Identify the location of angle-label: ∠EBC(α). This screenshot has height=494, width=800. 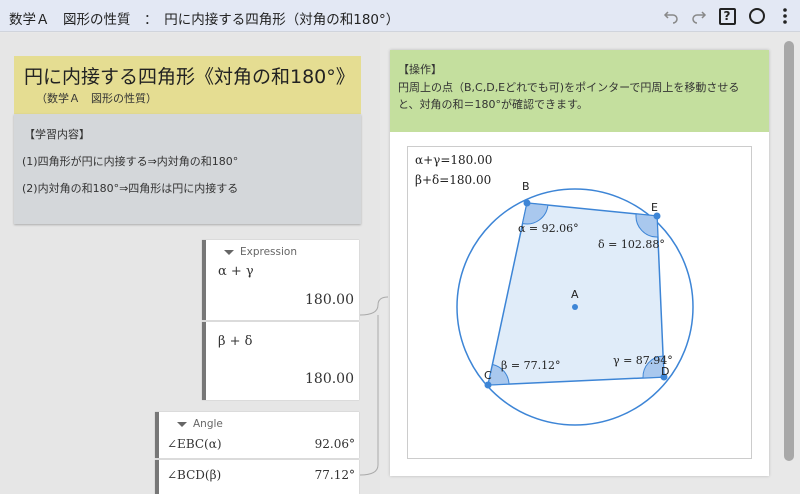
(194, 444).